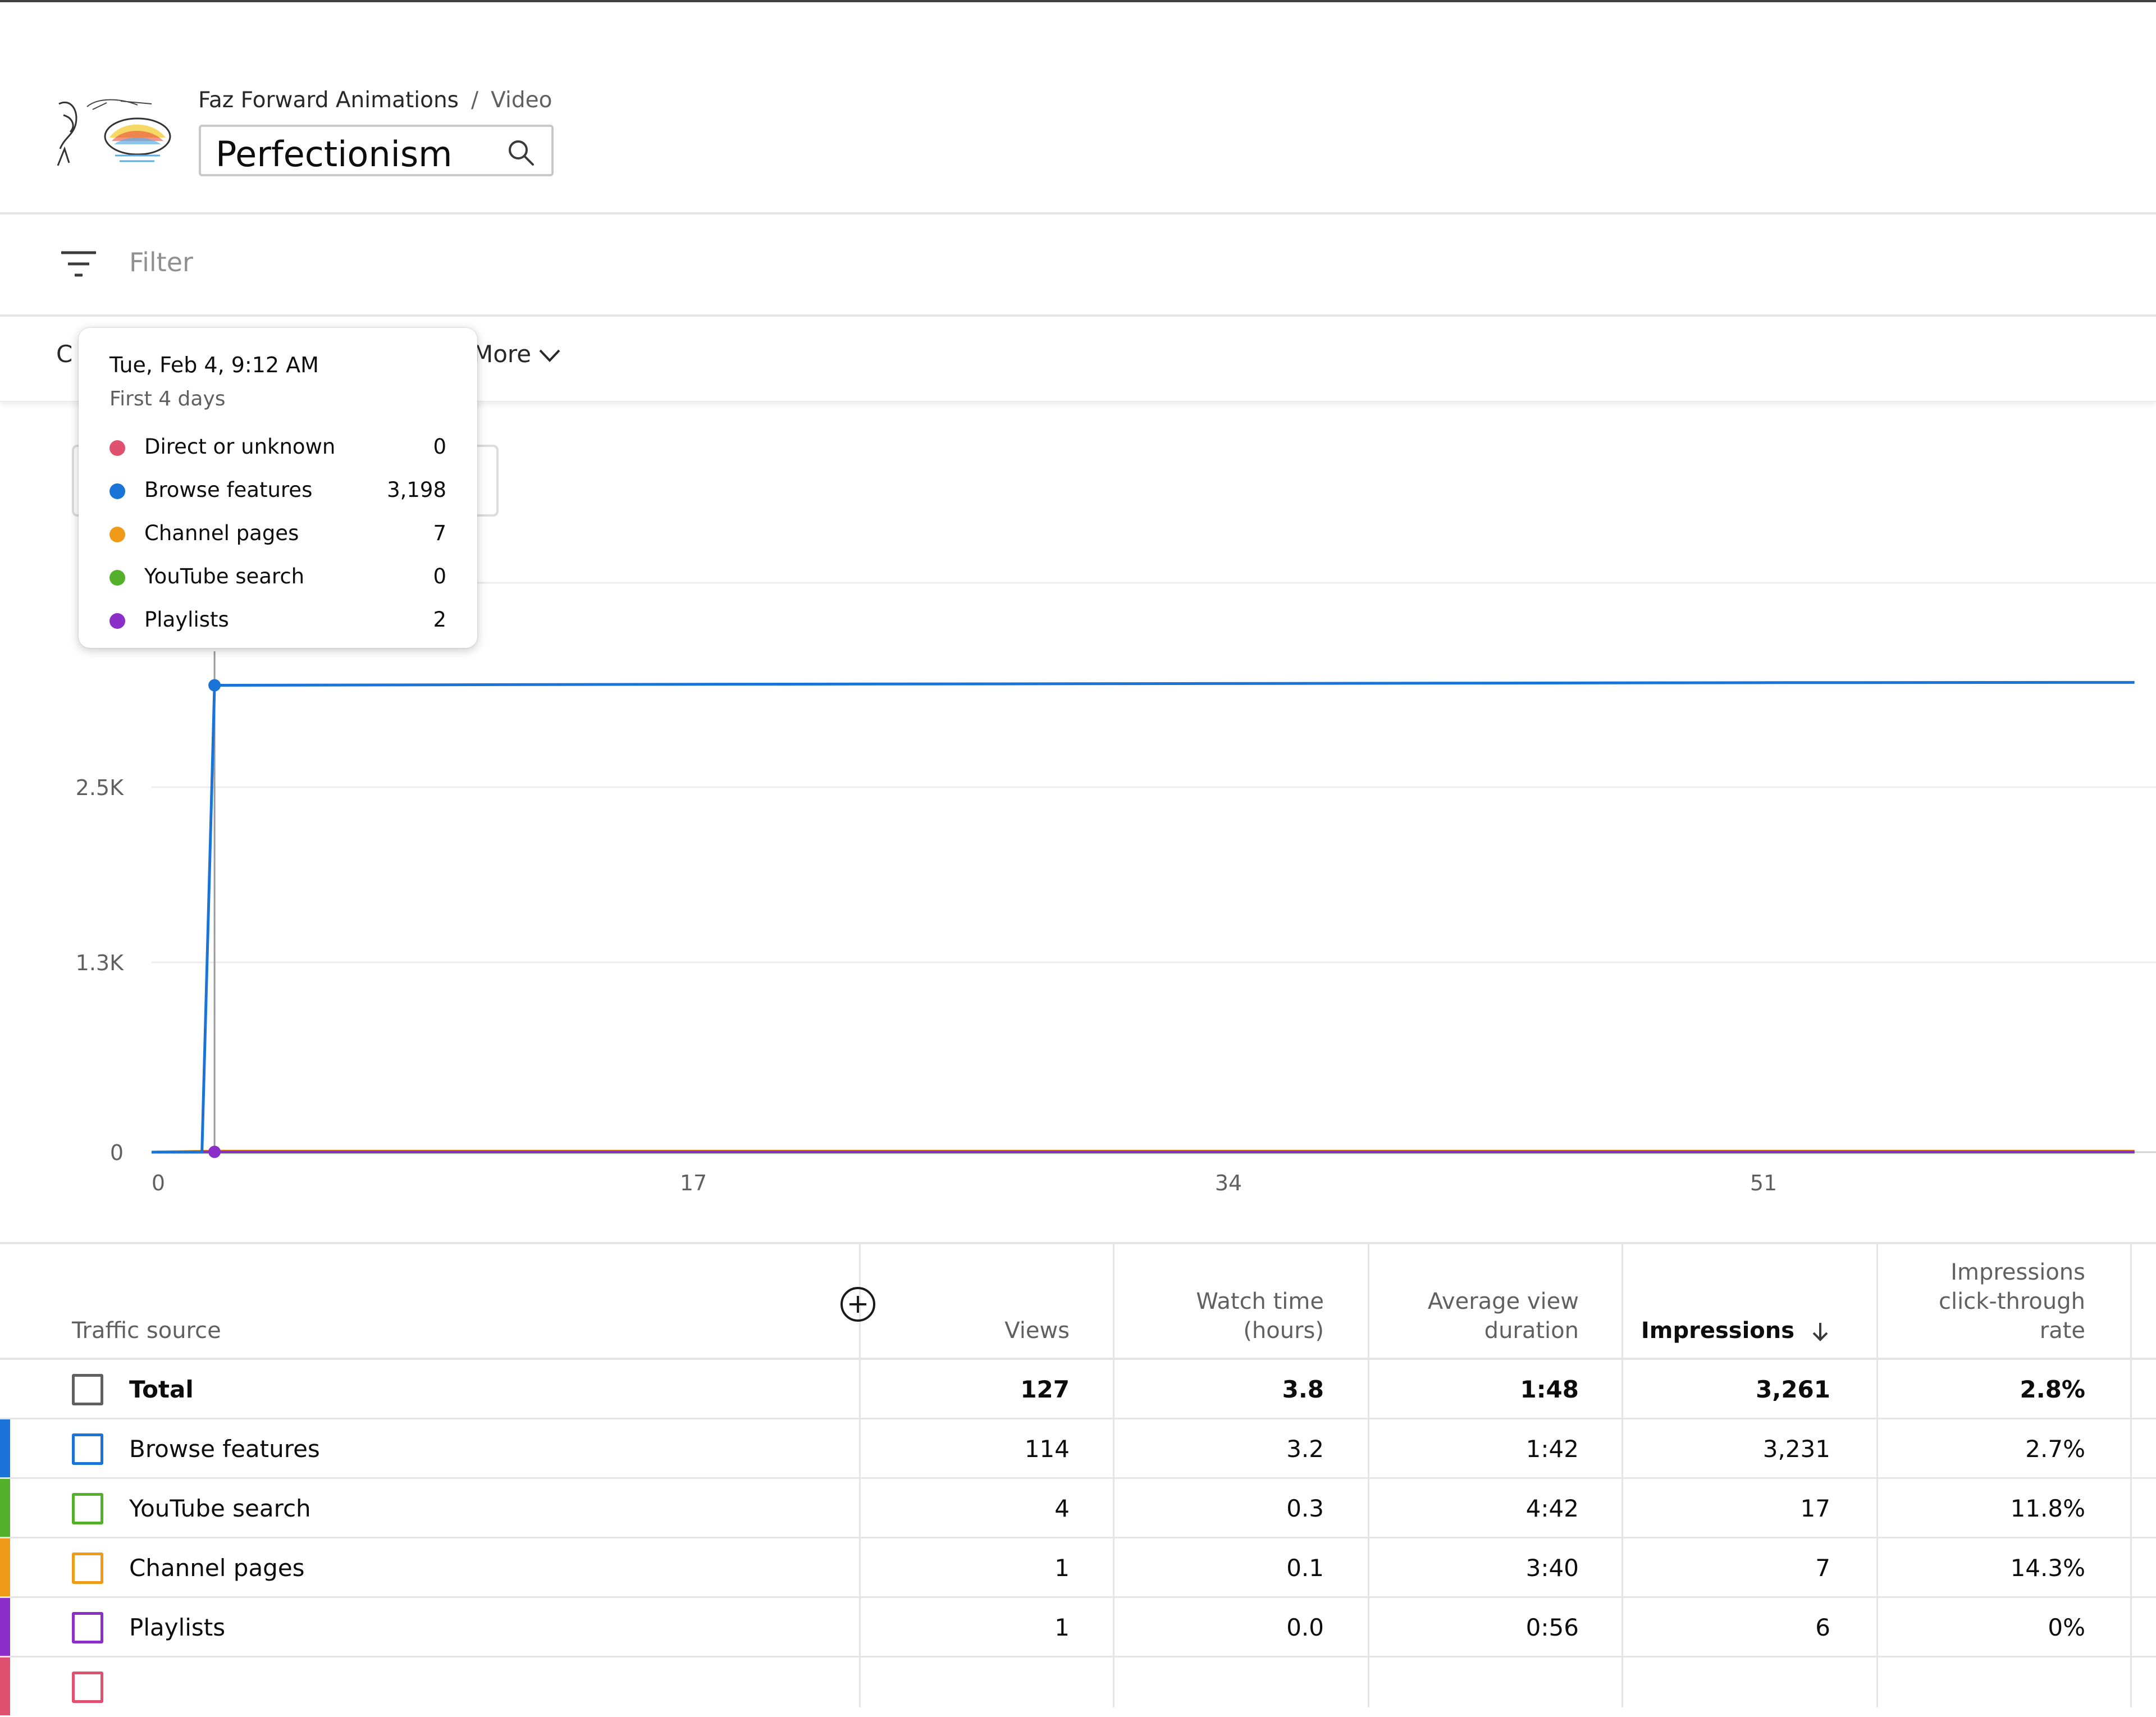 The height and width of the screenshot is (1717, 2156). I want to click on tooltip-row-value: 2, so click(439, 620).